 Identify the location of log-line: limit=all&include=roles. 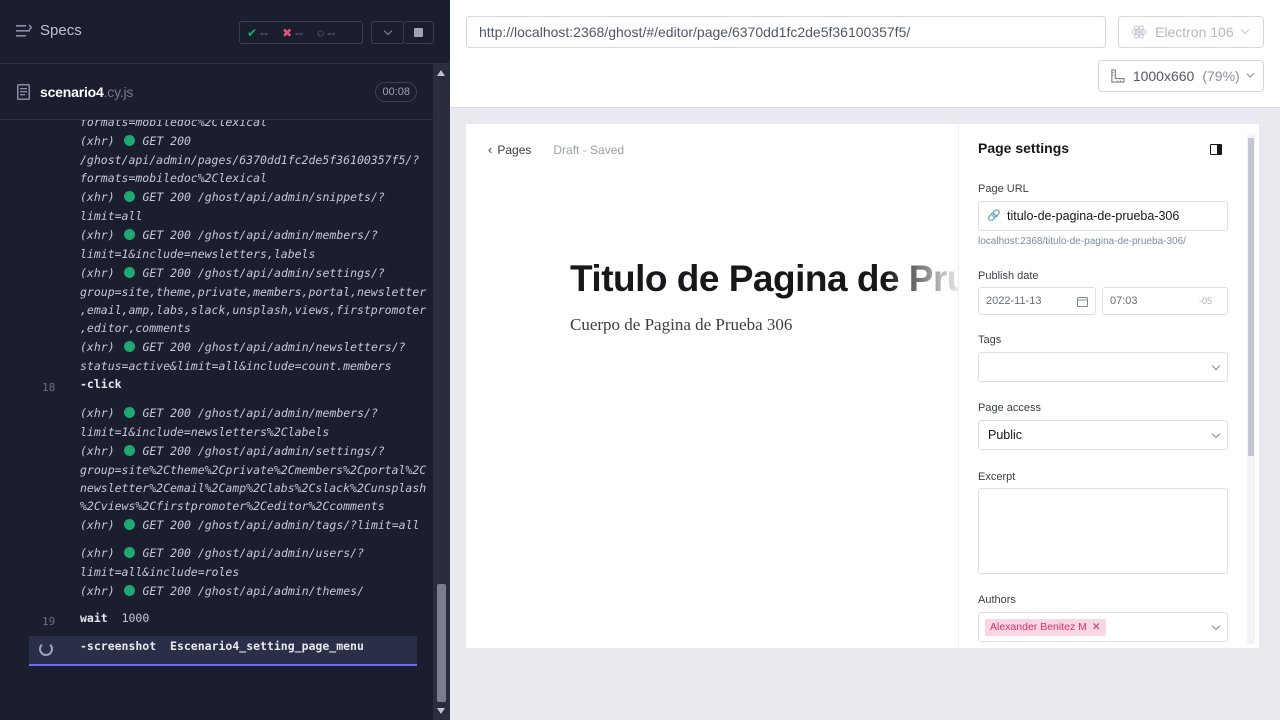
(160, 572).